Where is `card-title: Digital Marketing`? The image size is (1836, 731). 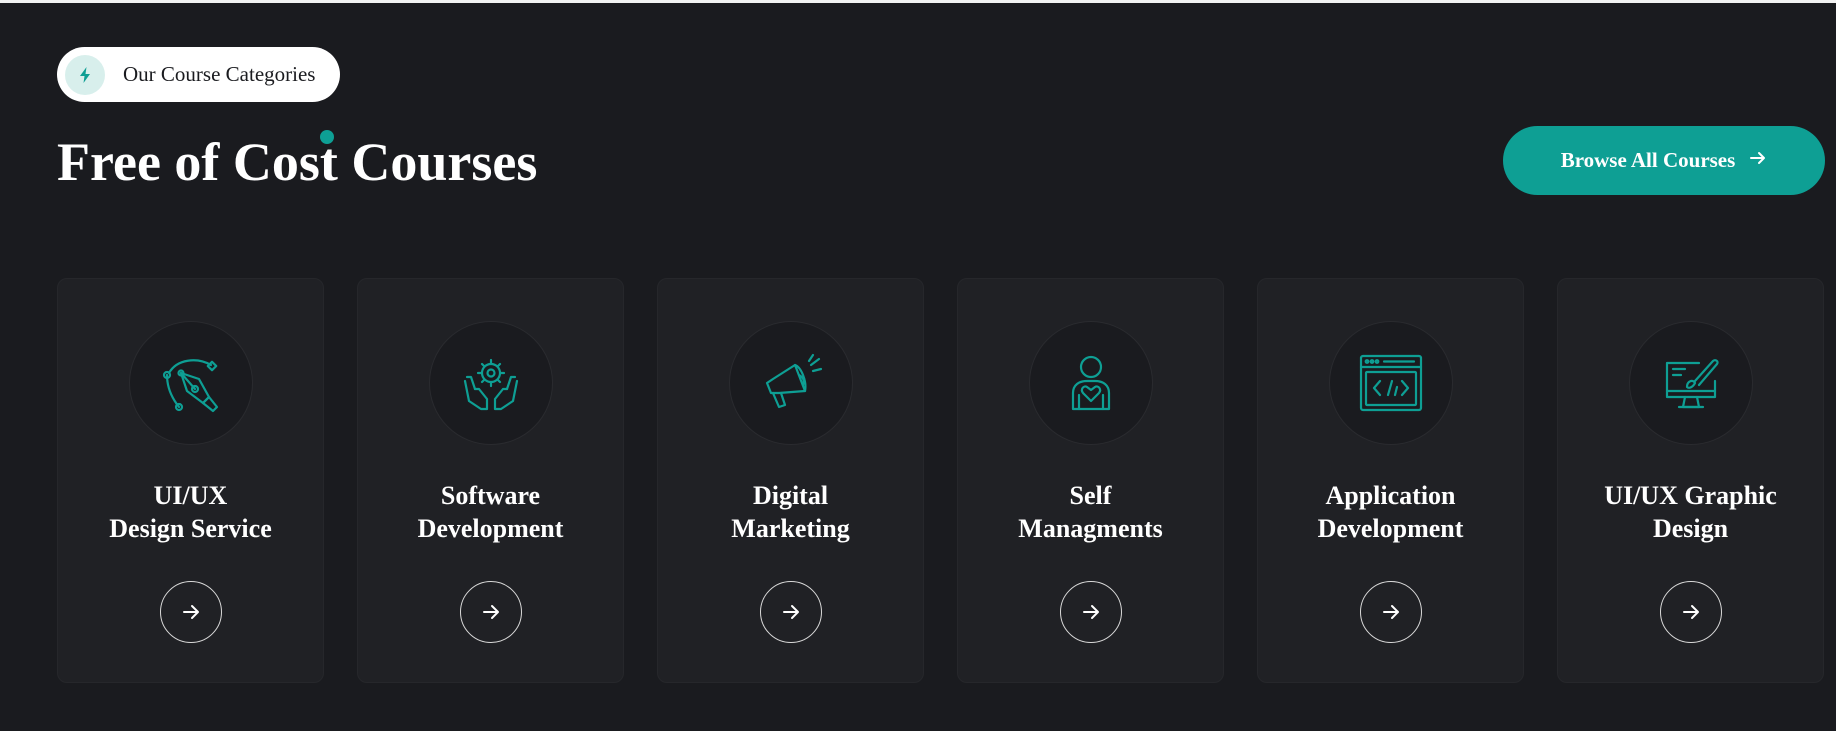 card-title: Digital Marketing is located at coordinates (790, 512).